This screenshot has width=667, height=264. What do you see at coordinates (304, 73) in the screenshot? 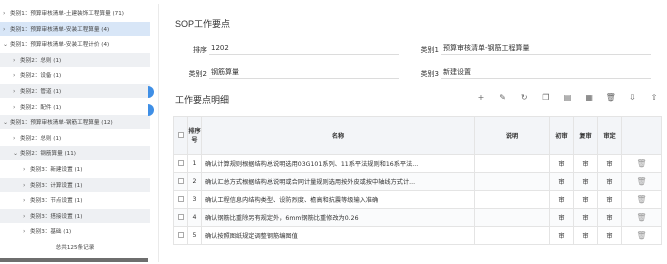
I see `cat2-field: 钢筋算量` at bounding box center [304, 73].